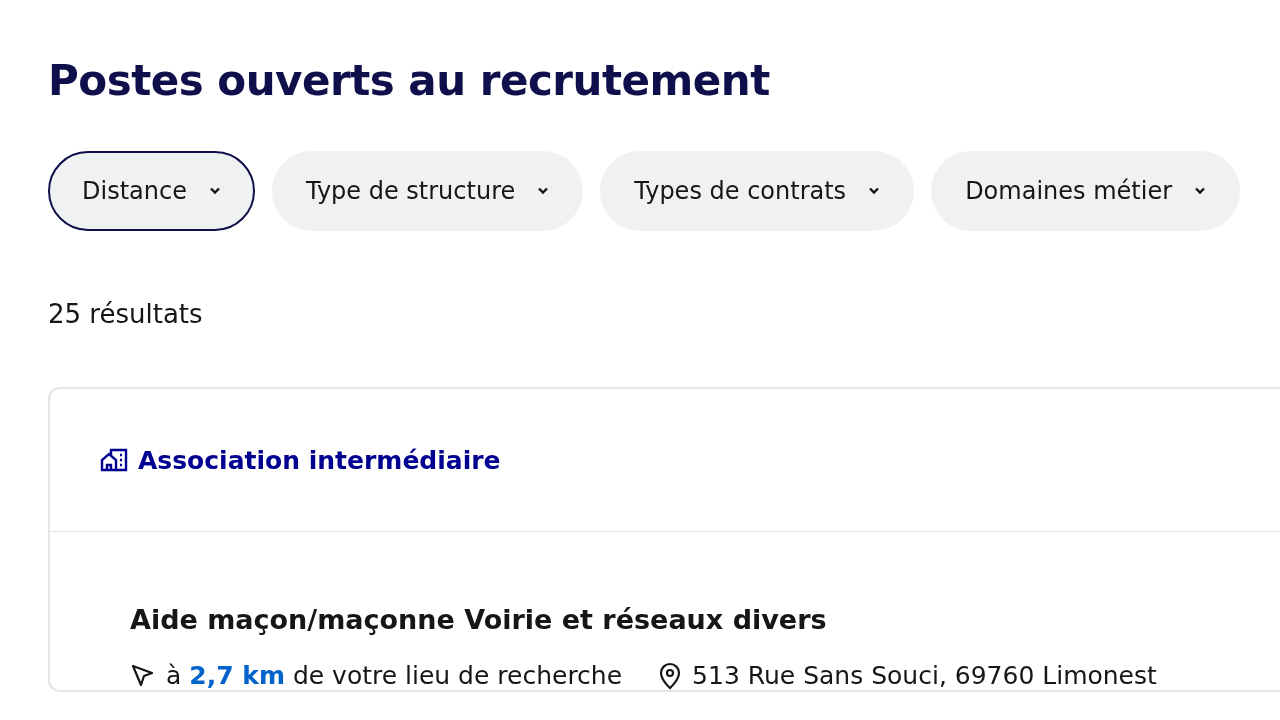  I want to click on building-icon, so click(114, 460).